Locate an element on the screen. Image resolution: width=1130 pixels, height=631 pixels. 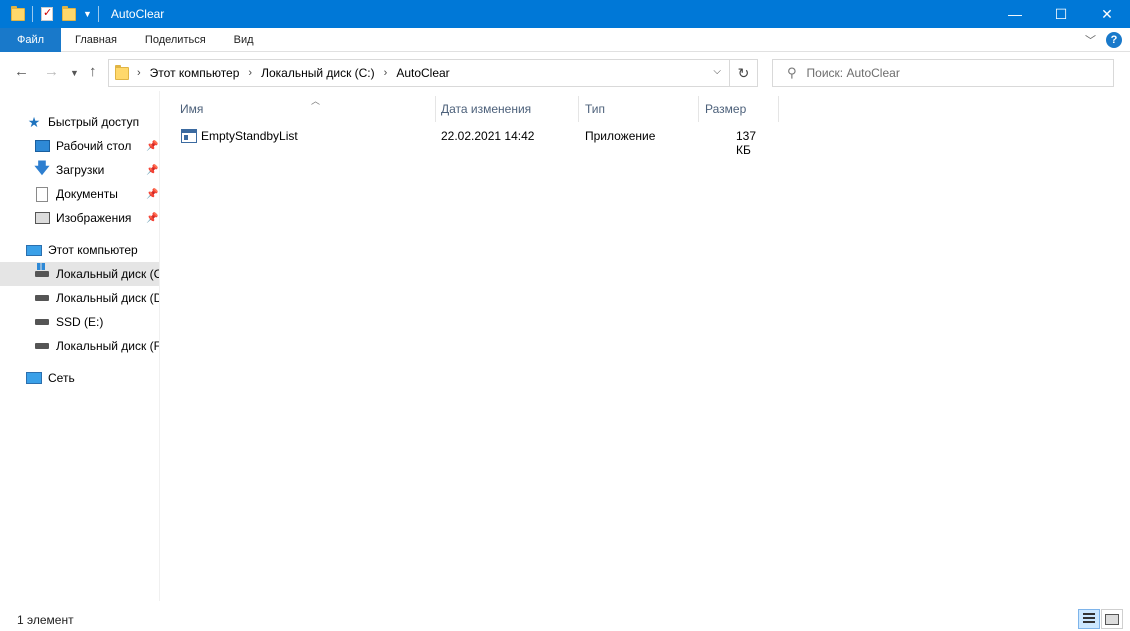
file-size: 137 КБ is located at coordinates (746, 143).